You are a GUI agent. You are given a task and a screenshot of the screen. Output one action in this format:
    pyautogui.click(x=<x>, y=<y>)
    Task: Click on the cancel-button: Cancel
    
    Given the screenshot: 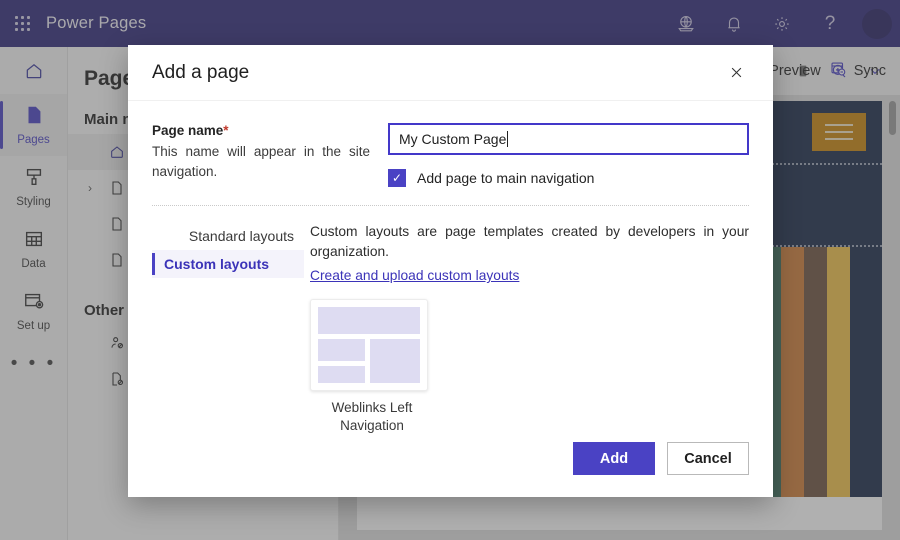 What is the action you would take?
    pyautogui.click(x=708, y=458)
    